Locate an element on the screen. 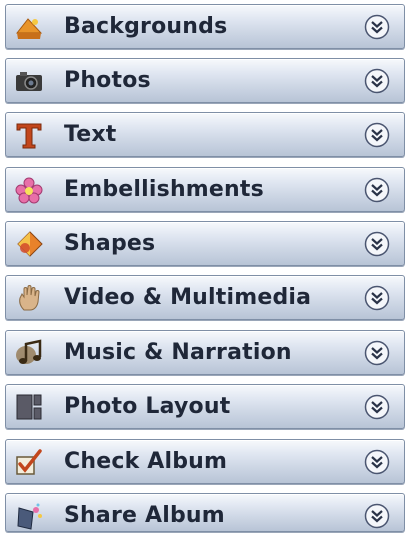 The height and width of the screenshot is (535, 409). panel-item-photo-layout: Photo Layout is located at coordinates (205, 406).